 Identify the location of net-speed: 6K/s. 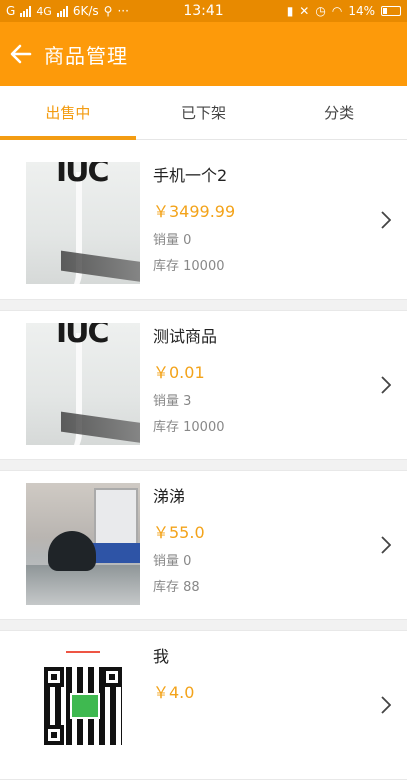
(85, 11).